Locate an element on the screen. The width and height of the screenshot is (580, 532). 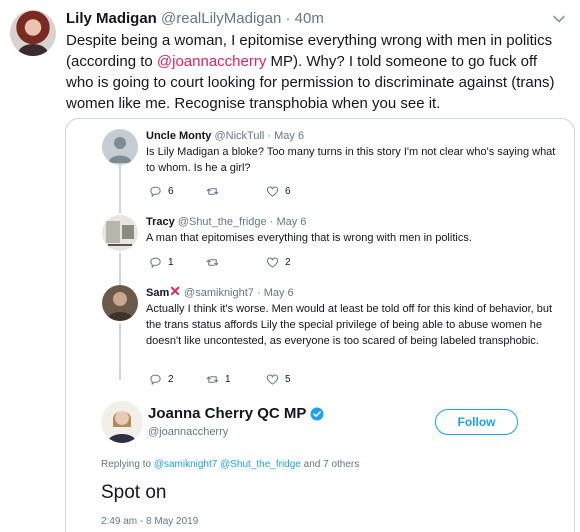
main-tweet-text: Spot on is located at coordinates (134, 492).